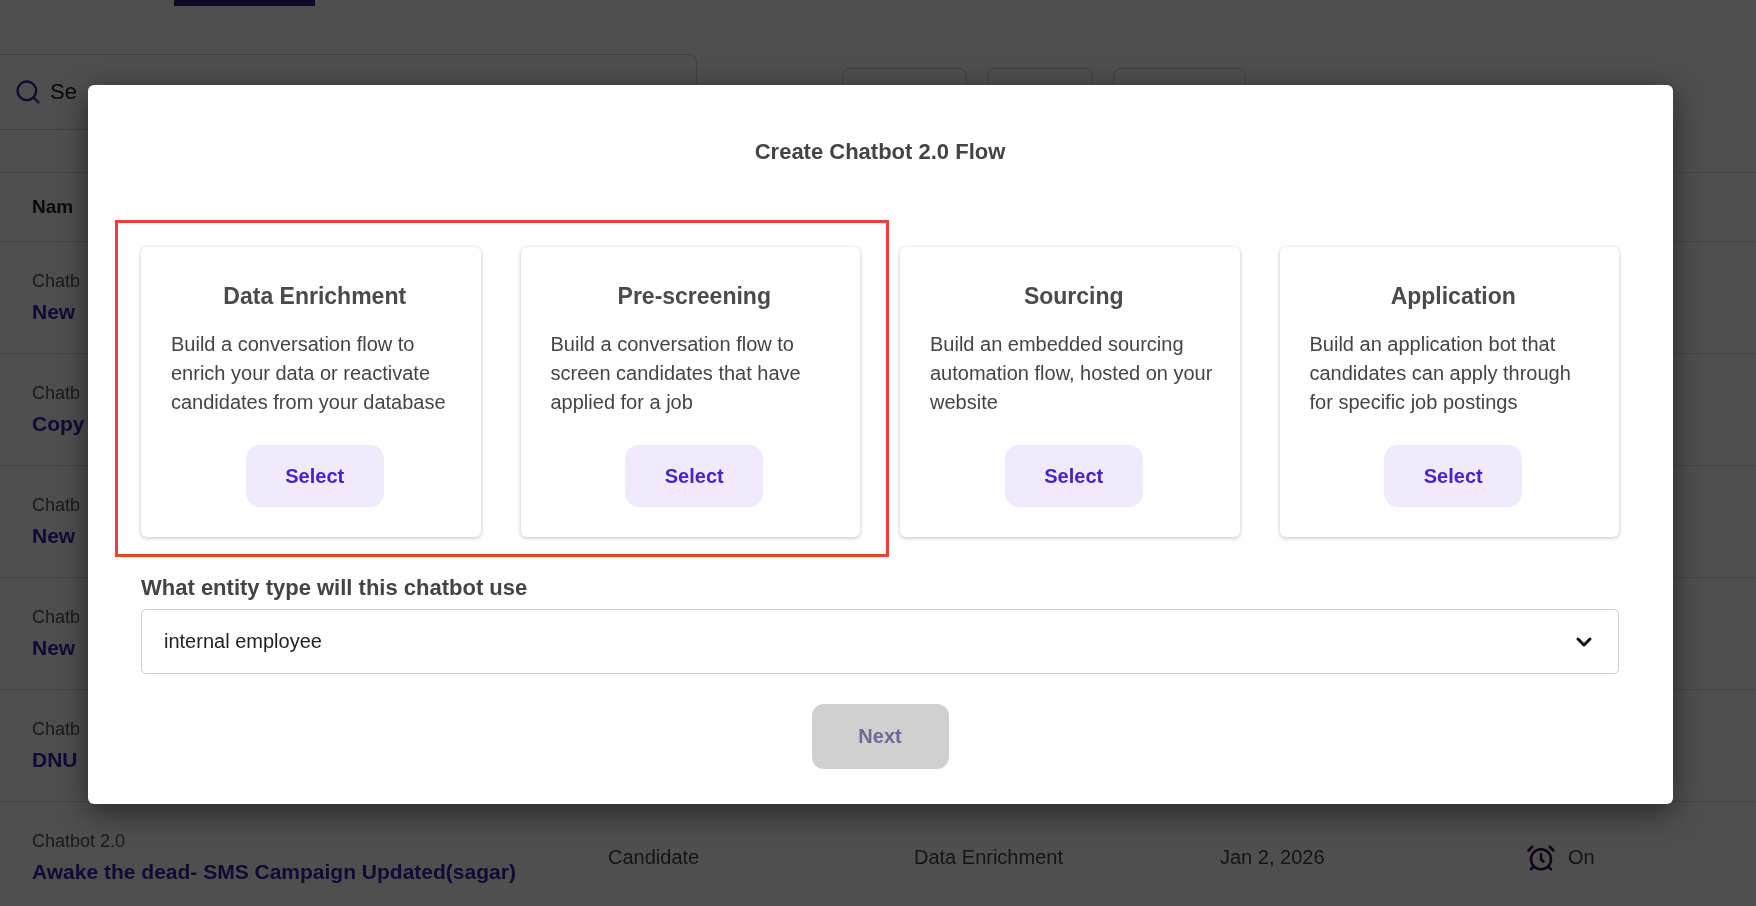 This screenshot has height=906, width=1756. What do you see at coordinates (654, 857) in the screenshot?
I see `table-cell-text: Candidate` at bounding box center [654, 857].